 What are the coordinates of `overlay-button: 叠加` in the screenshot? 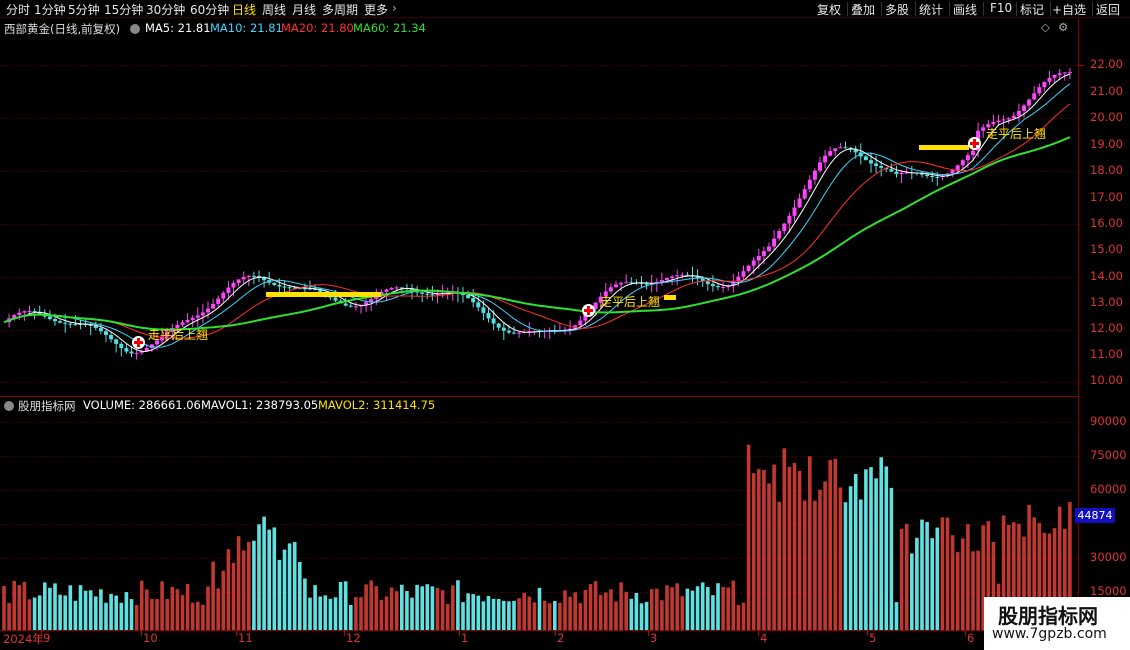 It's located at (863, 9).